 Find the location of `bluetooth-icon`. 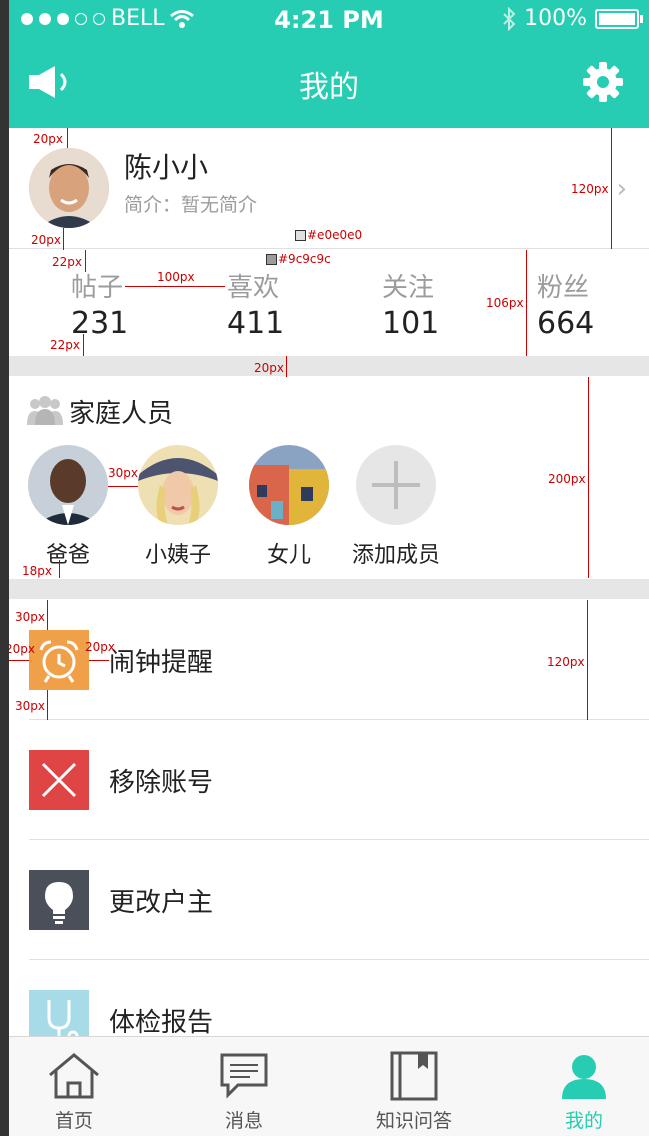

bluetooth-icon is located at coordinates (509, 18).